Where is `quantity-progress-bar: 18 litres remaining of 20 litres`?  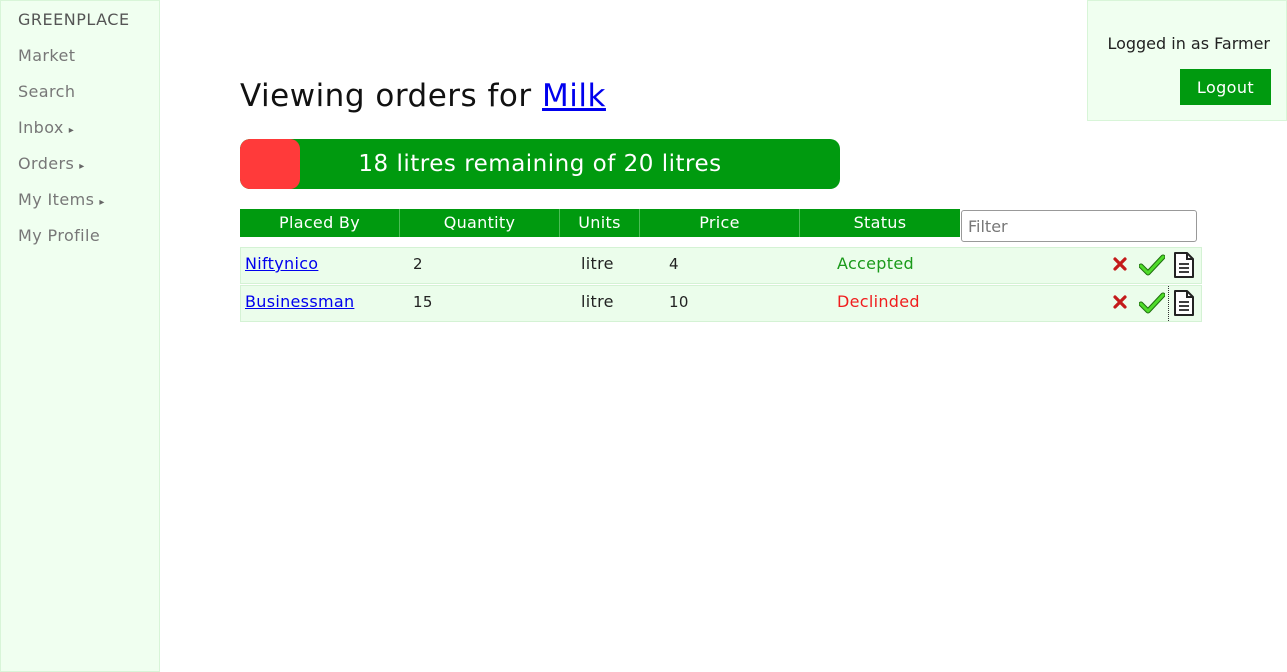 quantity-progress-bar: 18 litres remaining of 20 litres is located at coordinates (540, 164).